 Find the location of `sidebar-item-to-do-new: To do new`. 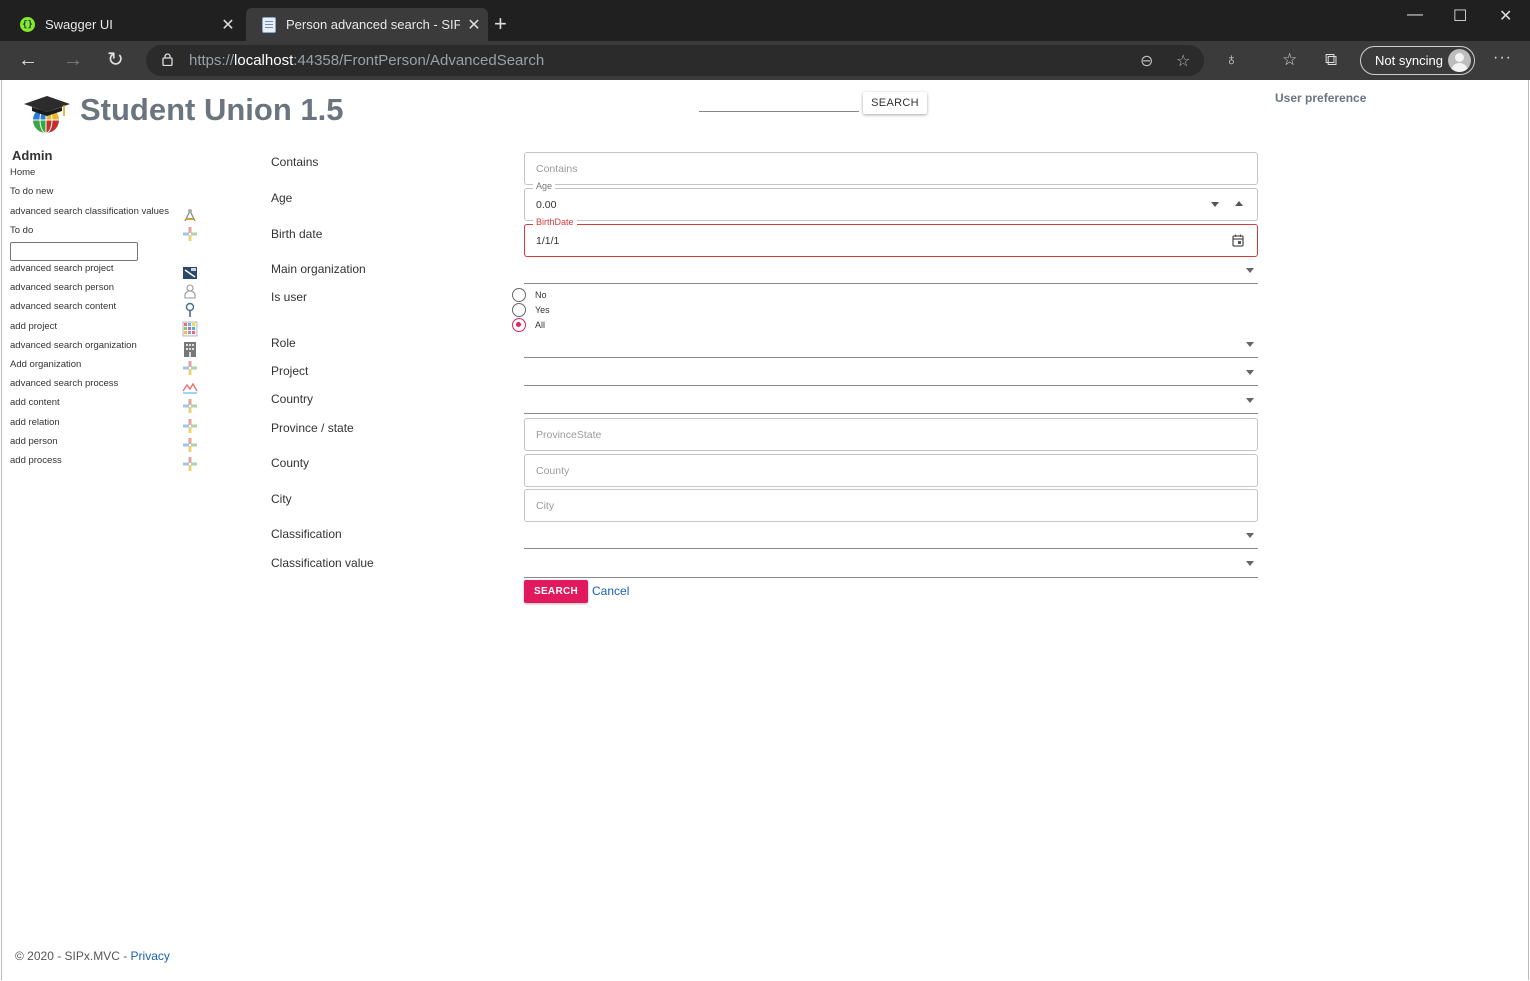

sidebar-item-to-do-new: To do new is located at coordinates (31, 191).